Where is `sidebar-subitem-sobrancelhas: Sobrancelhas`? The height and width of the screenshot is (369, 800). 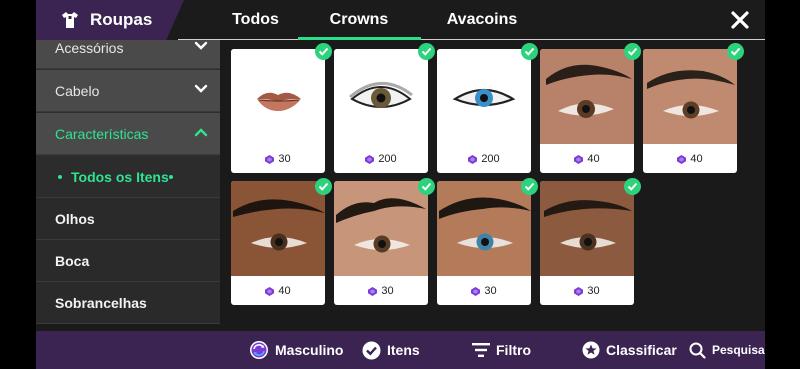 sidebar-subitem-sobrancelhas: Sobrancelhas is located at coordinates (128, 303).